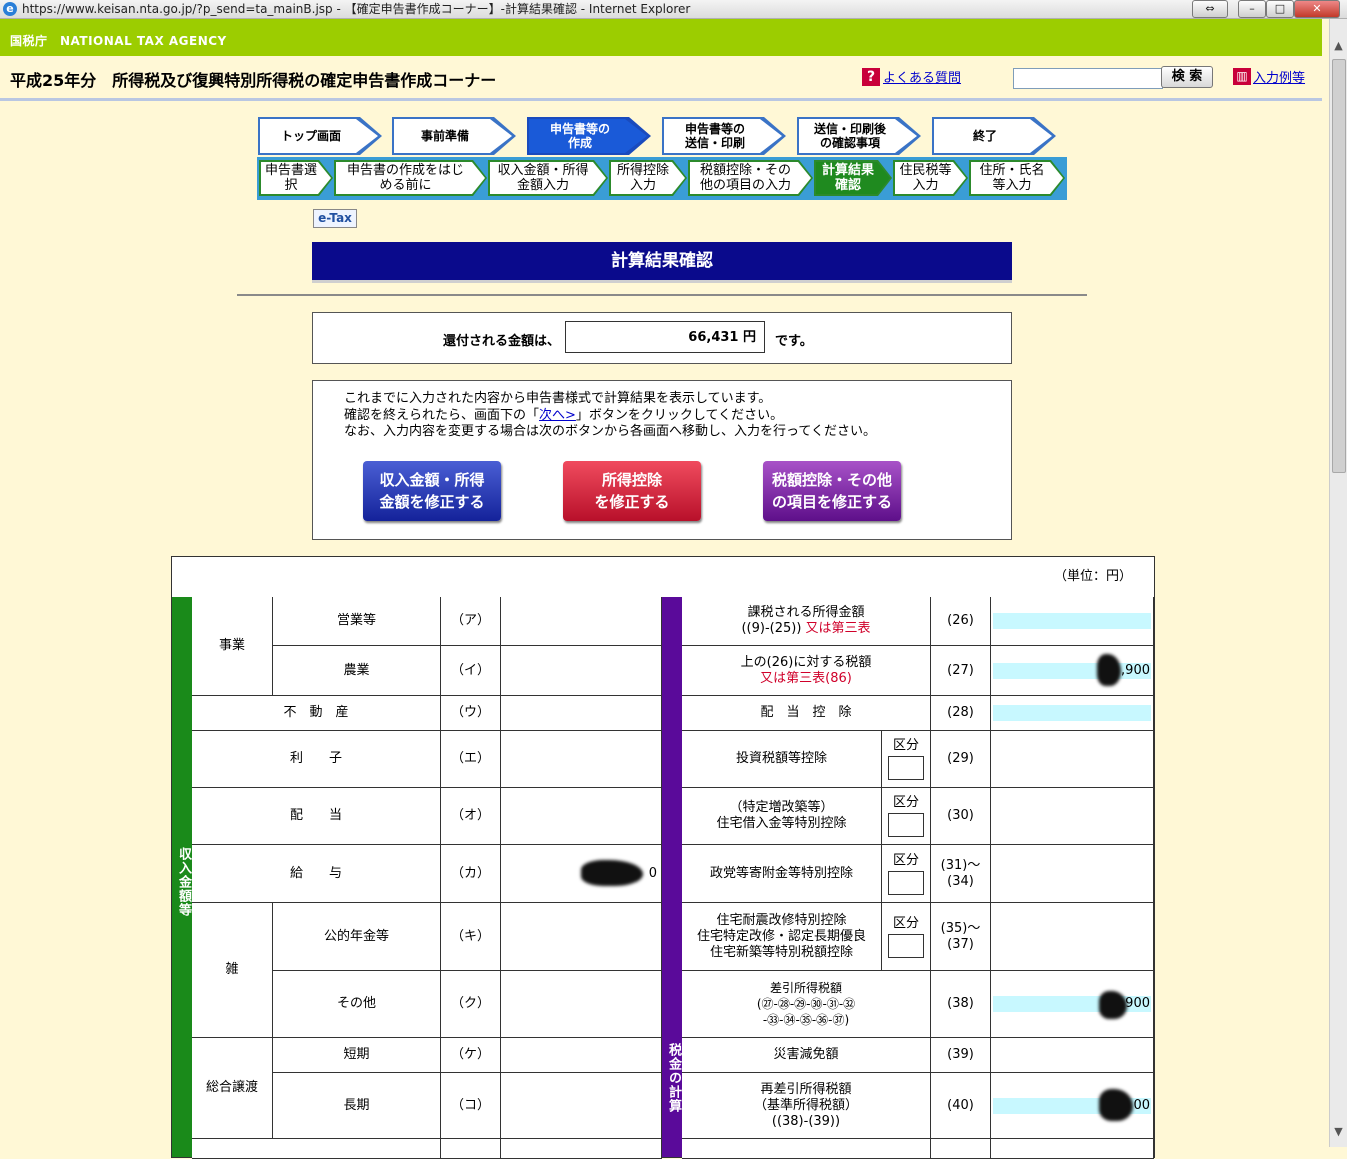  Describe the element at coordinates (1072, 759) in the screenshot. I see `r29-amount` at that location.